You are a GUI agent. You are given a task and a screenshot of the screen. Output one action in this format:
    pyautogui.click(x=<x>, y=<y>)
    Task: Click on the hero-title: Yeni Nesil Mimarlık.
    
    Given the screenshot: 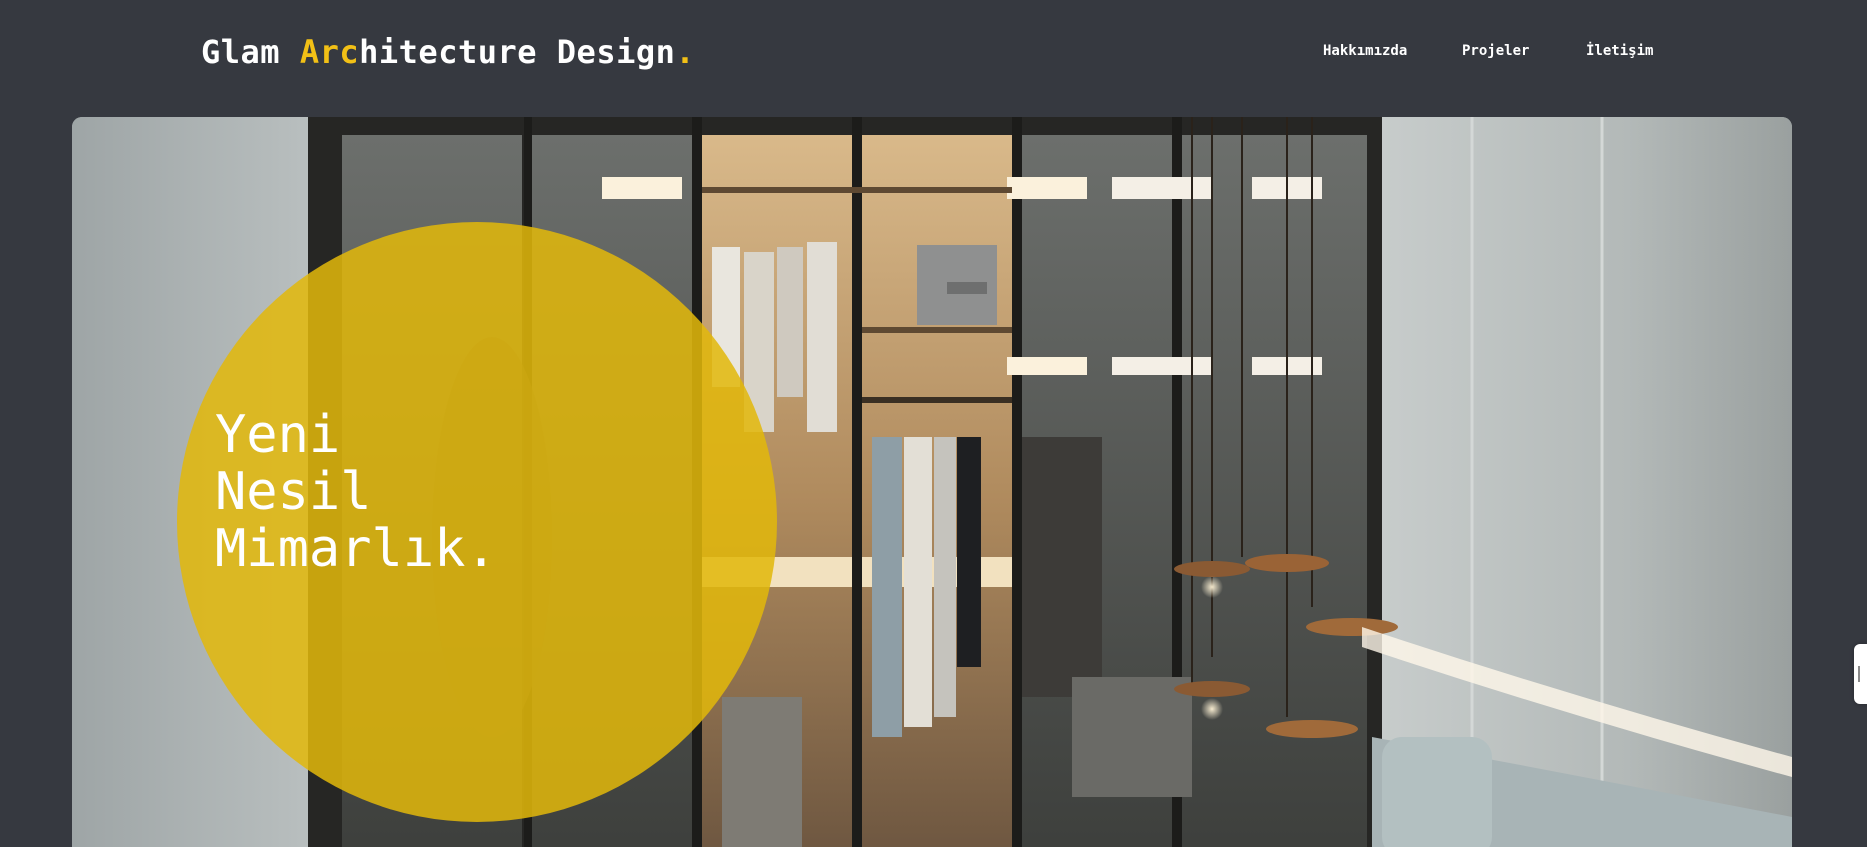 What is the action you would take?
    pyautogui.click(x=356, y=492)
    